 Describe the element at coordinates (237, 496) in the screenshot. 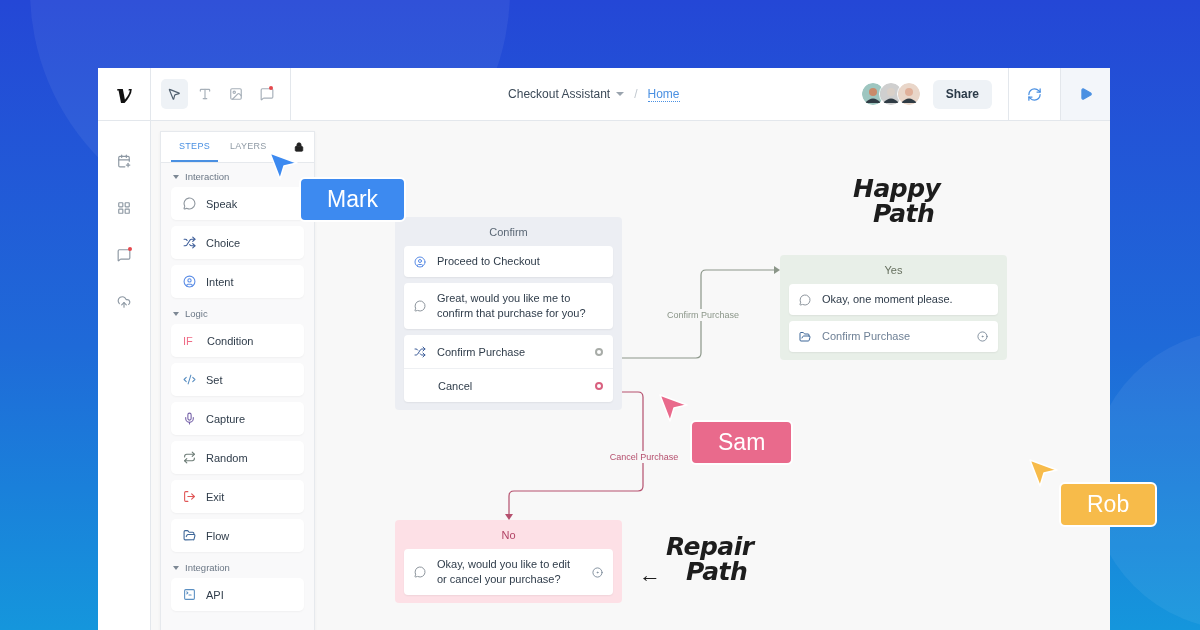

I see `step-item: Exit` at that location.